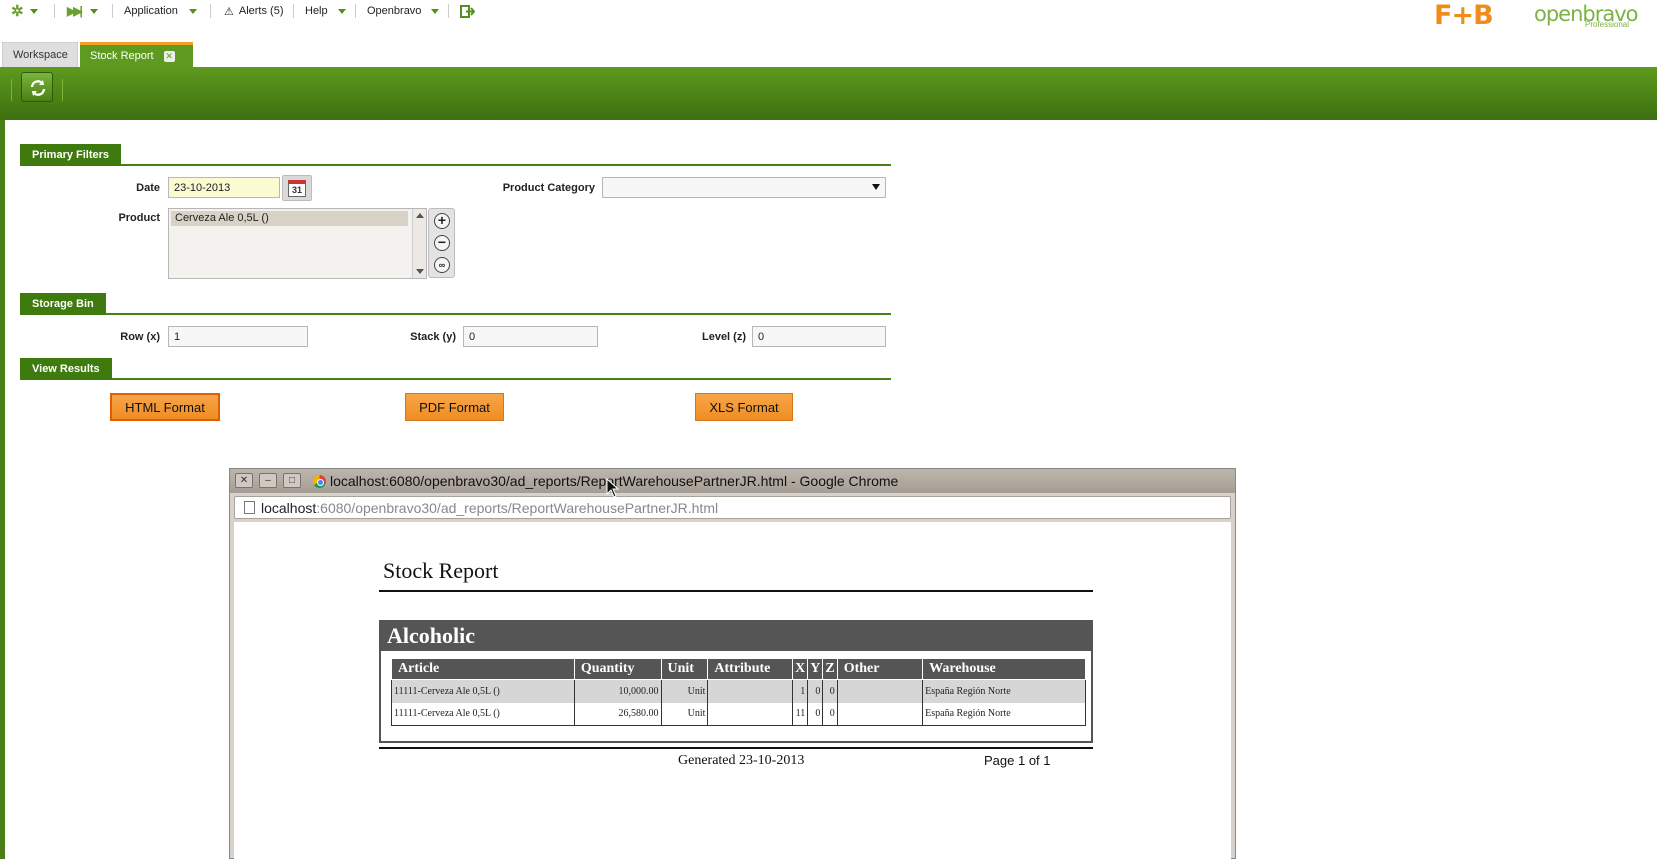 This screenshot has height=859, width=1657. I want to click on logout-button, so click(467, 11).